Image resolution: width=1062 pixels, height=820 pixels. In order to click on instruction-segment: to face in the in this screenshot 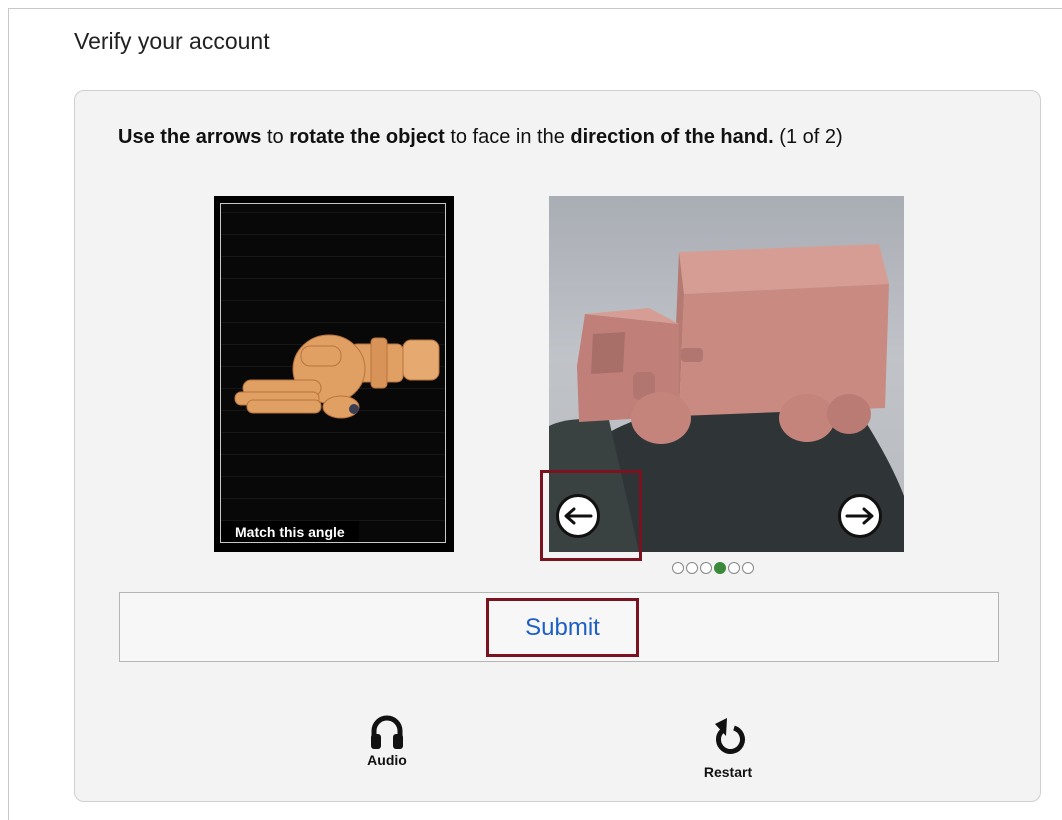, I will do `click(507, 137)`.